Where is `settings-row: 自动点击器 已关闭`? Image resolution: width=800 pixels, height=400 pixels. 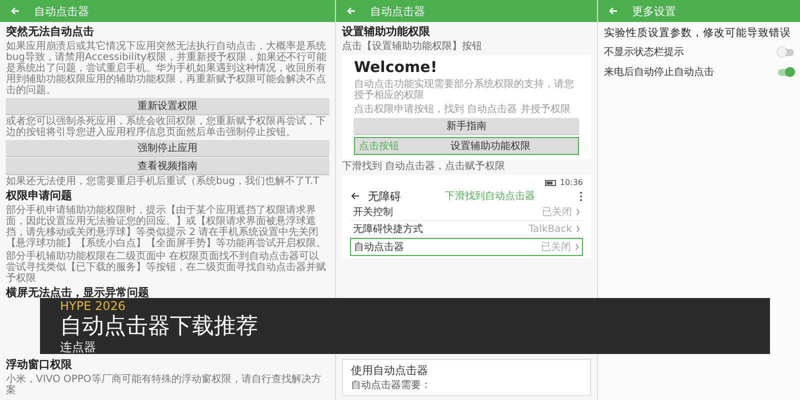 settings-row: 自动点击器 已关闭 is located at coordinates (466, 247).